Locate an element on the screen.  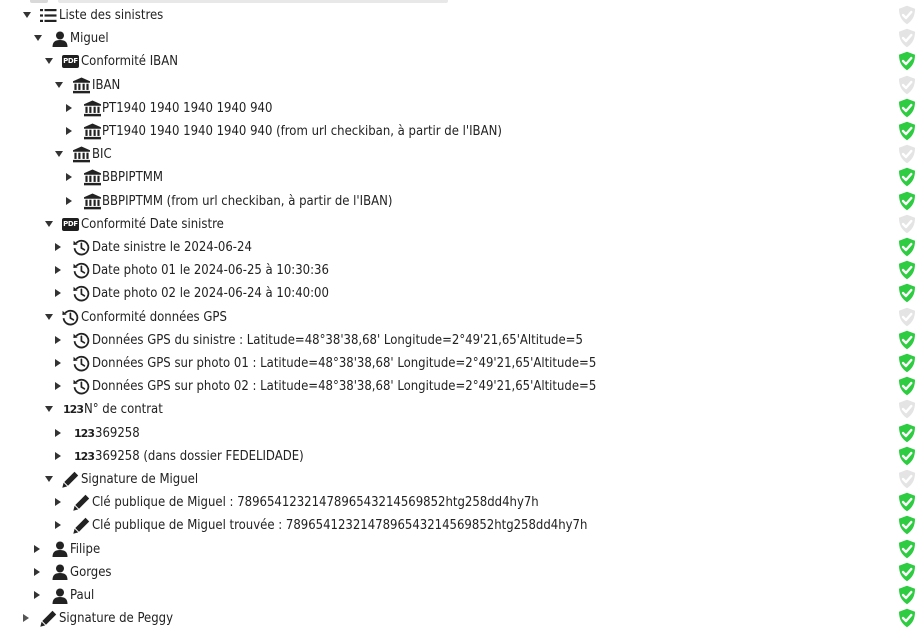
tree-row: Miguel is located at coordinates (462, 38).